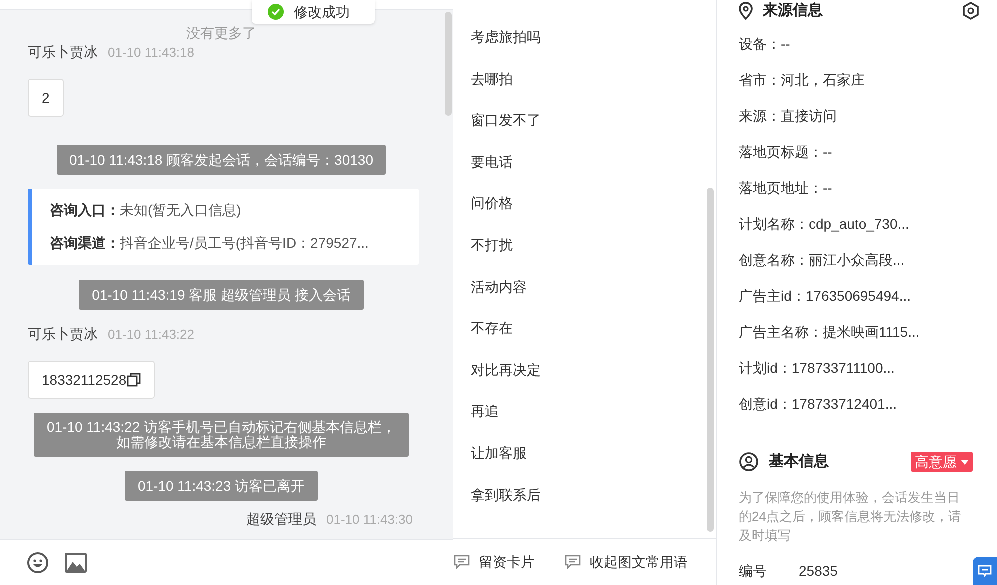 Image resolution: width=997 pixels, height=585 pixels. I want to click on intent-dropdown: 高意愿, so click(942, 462).